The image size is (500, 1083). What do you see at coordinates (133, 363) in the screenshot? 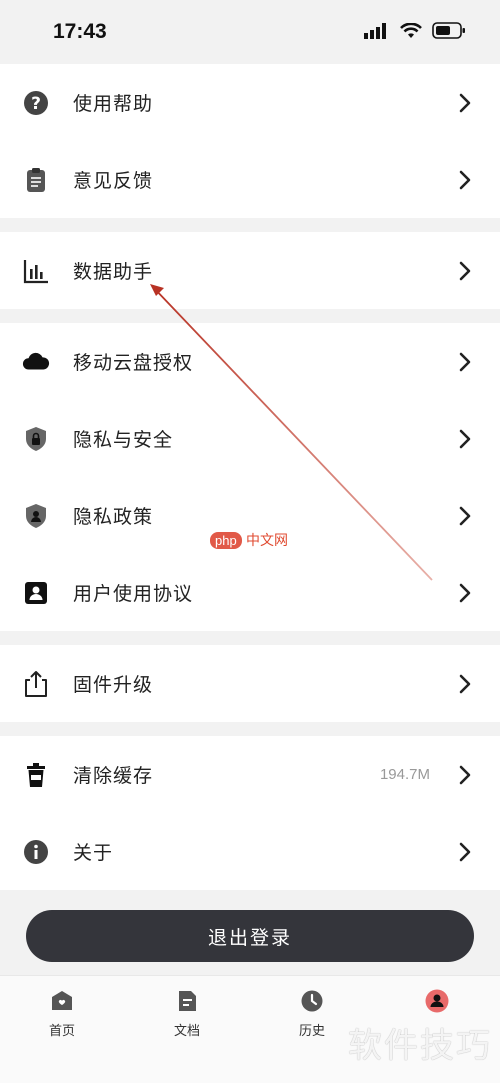
I see `menu-item-label: 移动云盘授权` at bounding box center [133, 363].